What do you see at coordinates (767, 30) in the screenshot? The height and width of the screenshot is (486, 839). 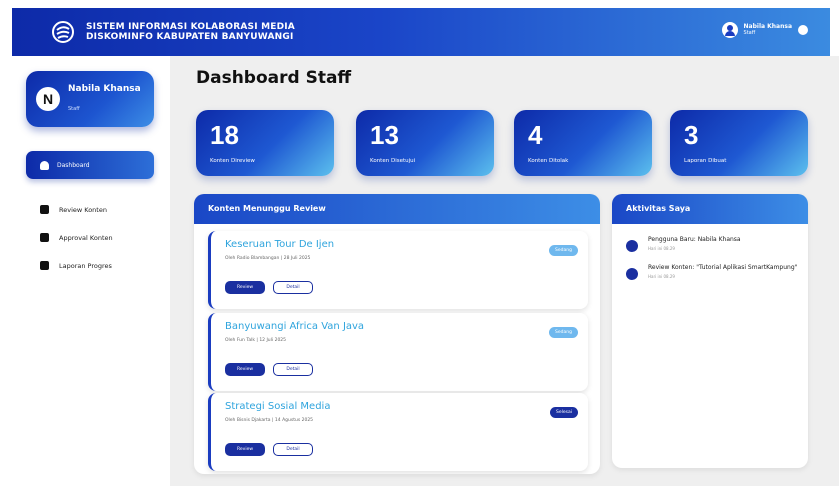 I see `header-user-info: Nabila Khansa Staff` at bounding box center [767, 30].